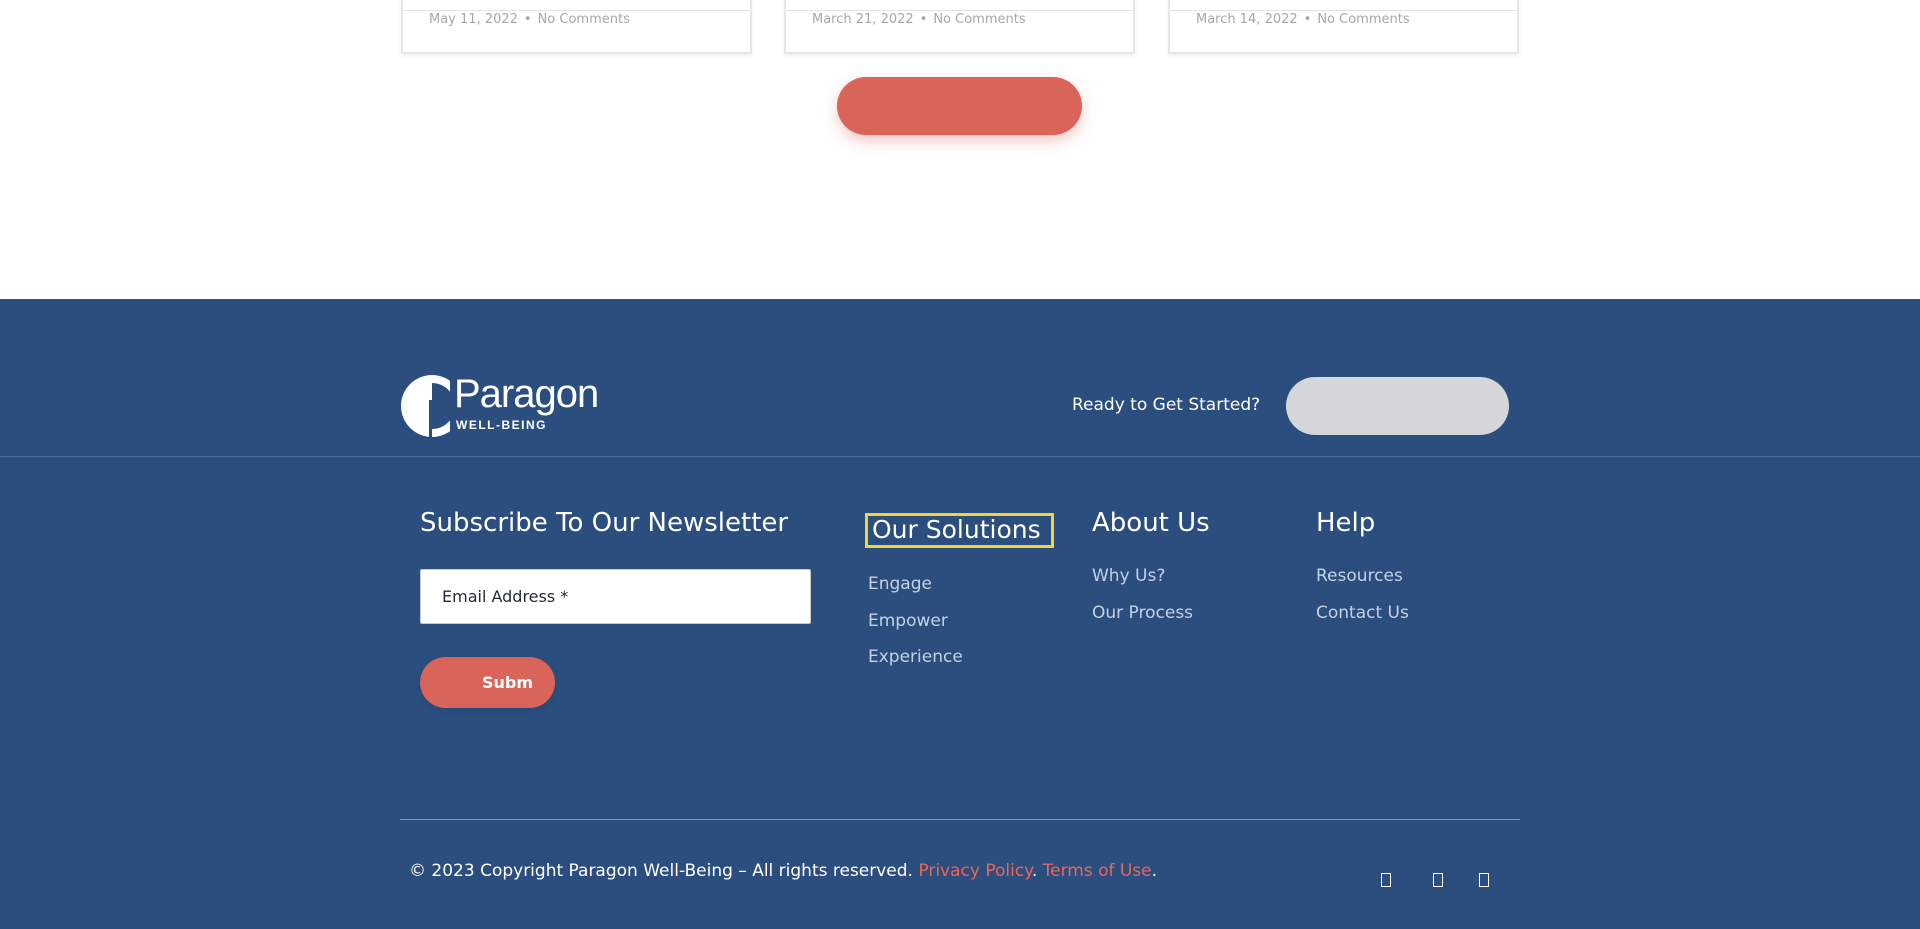 The image size is (1920, 929). I want to click on help-title: Help, so click(1346, 523).